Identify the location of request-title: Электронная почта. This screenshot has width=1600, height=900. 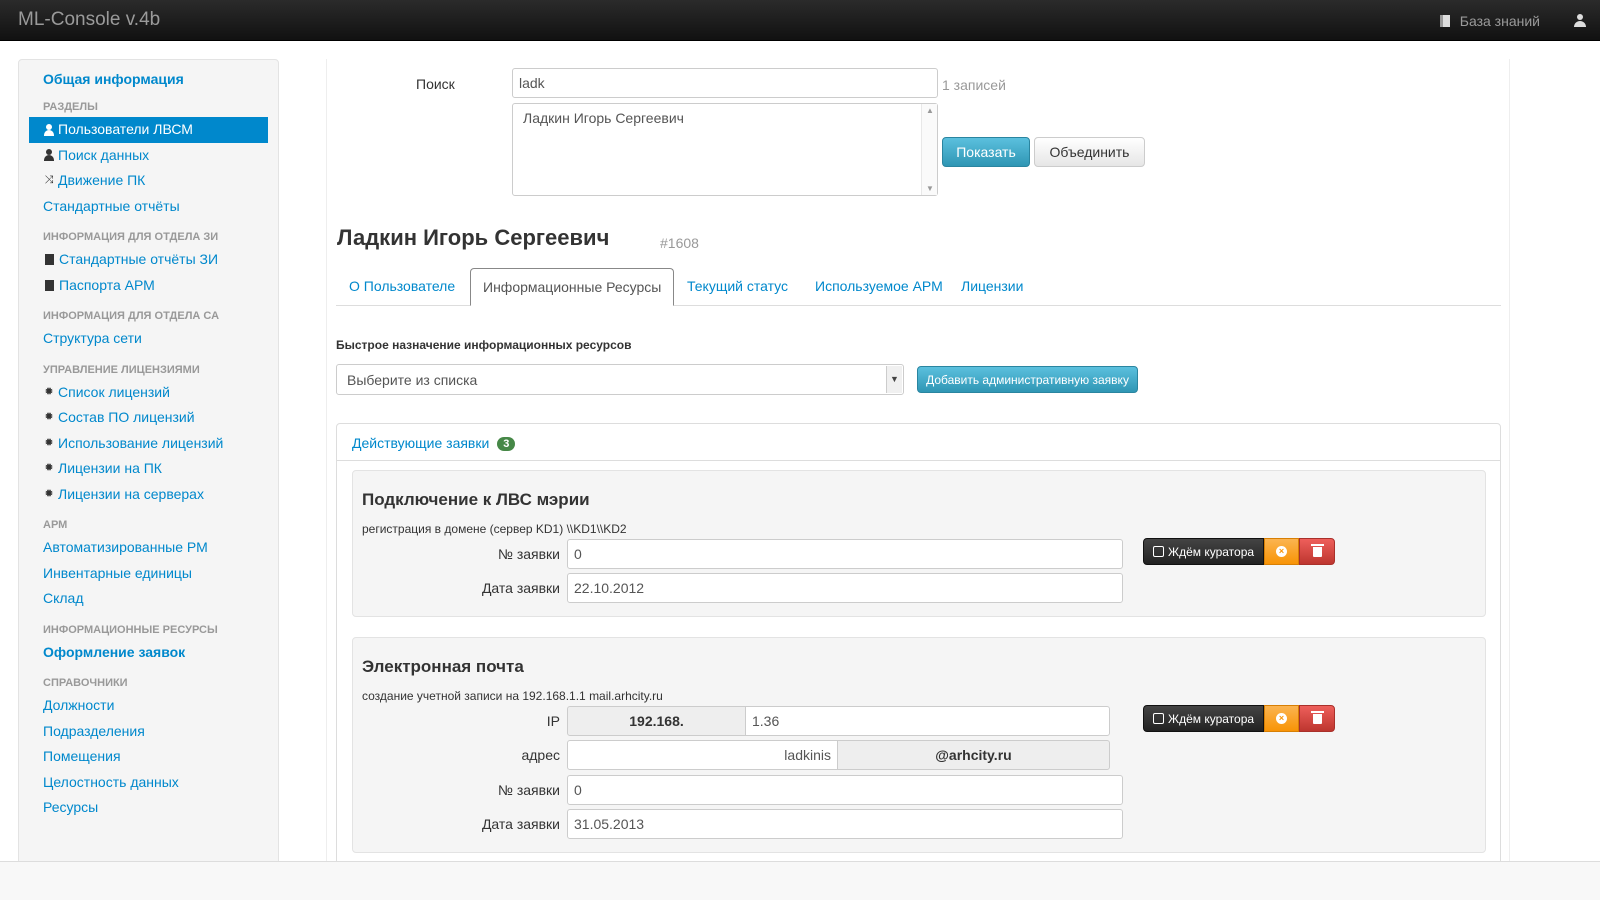
(443, 666).